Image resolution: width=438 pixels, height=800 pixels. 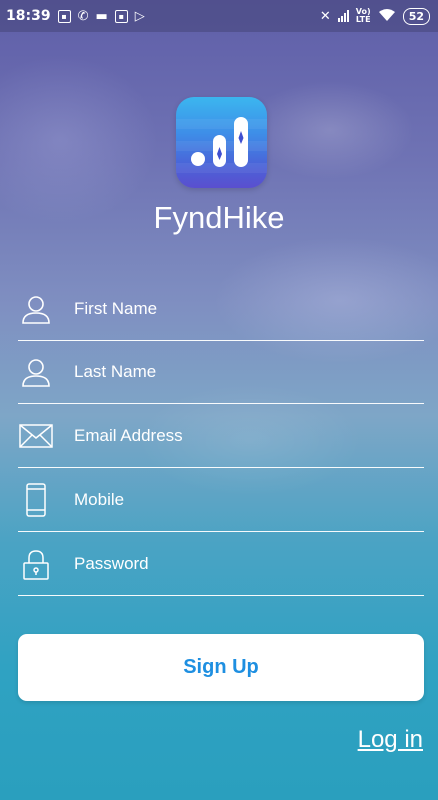 I want to click on status-left: 18:39 ▪ ✆ ▬ ▪ ▷, so click(x=75, y=16).